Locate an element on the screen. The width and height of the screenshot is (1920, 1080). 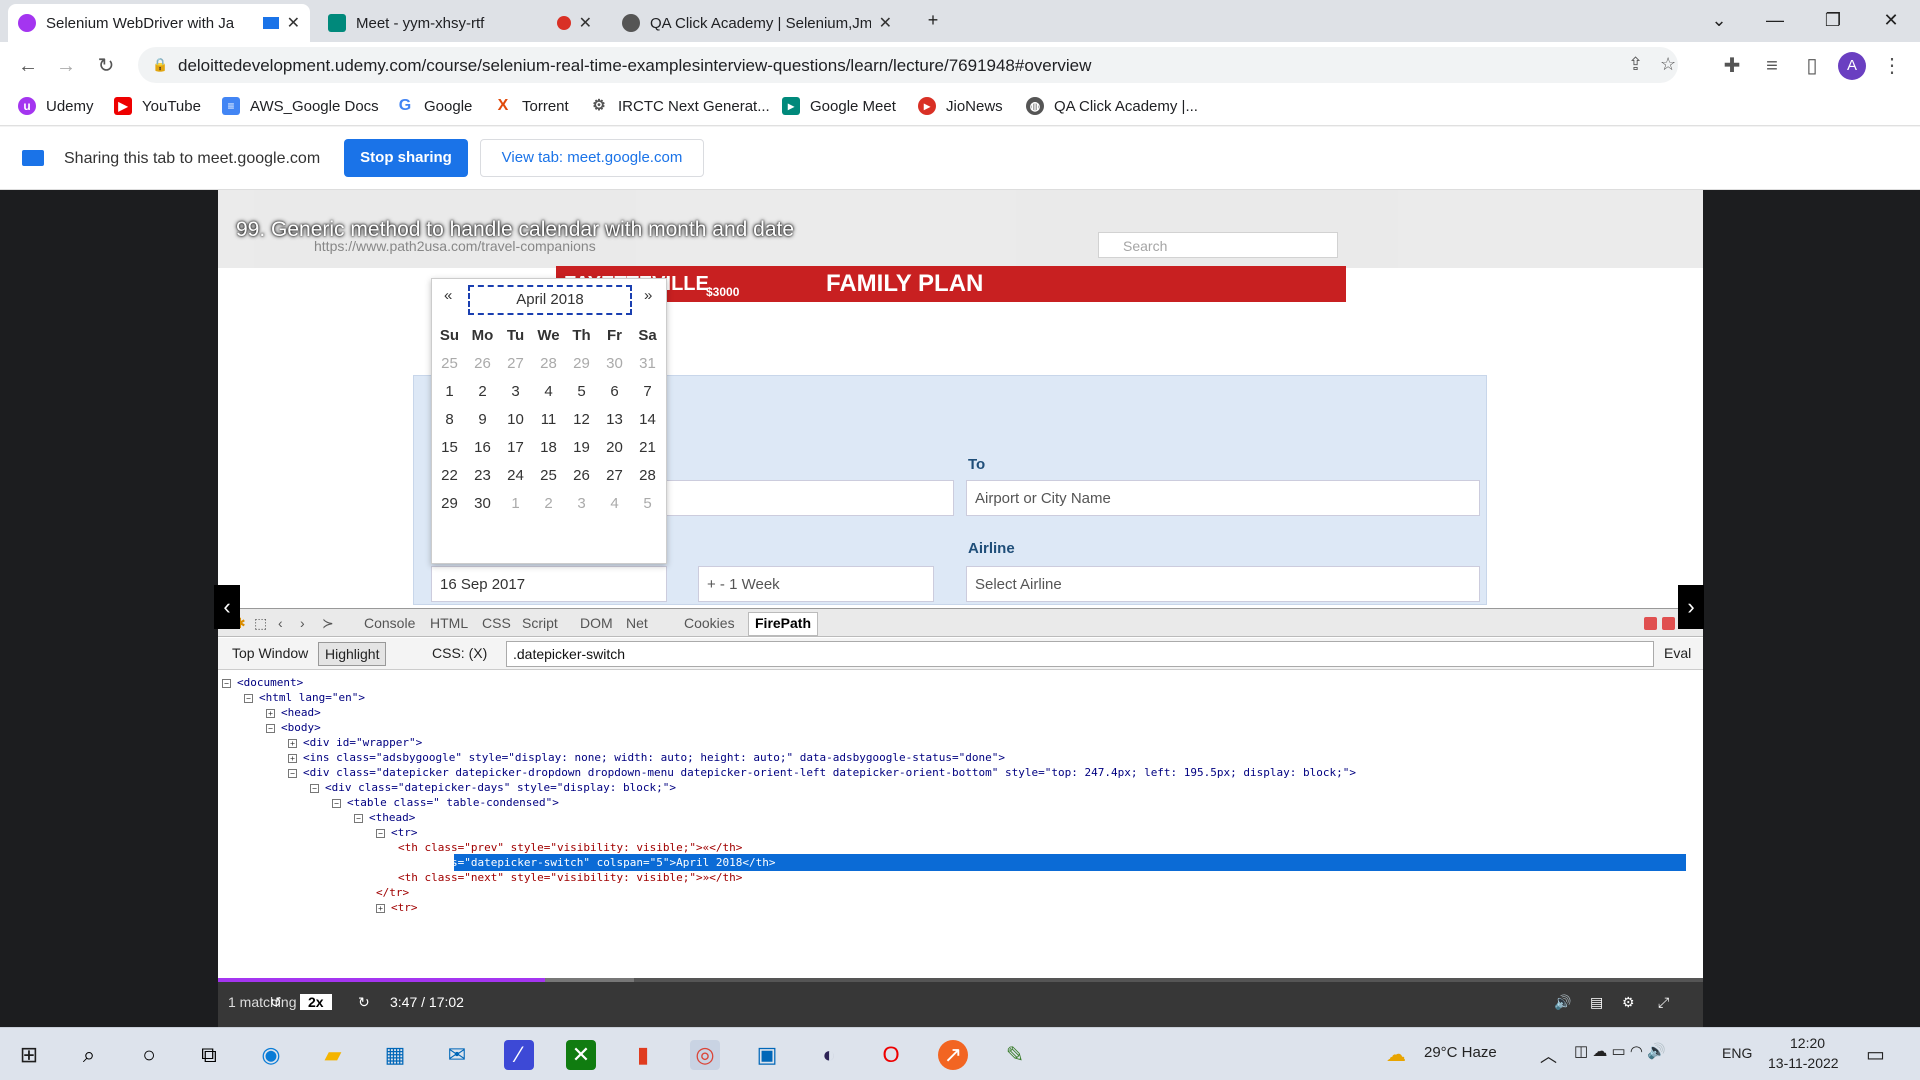
chrome-icon: ◎ is located at coordinates (705, 1055).